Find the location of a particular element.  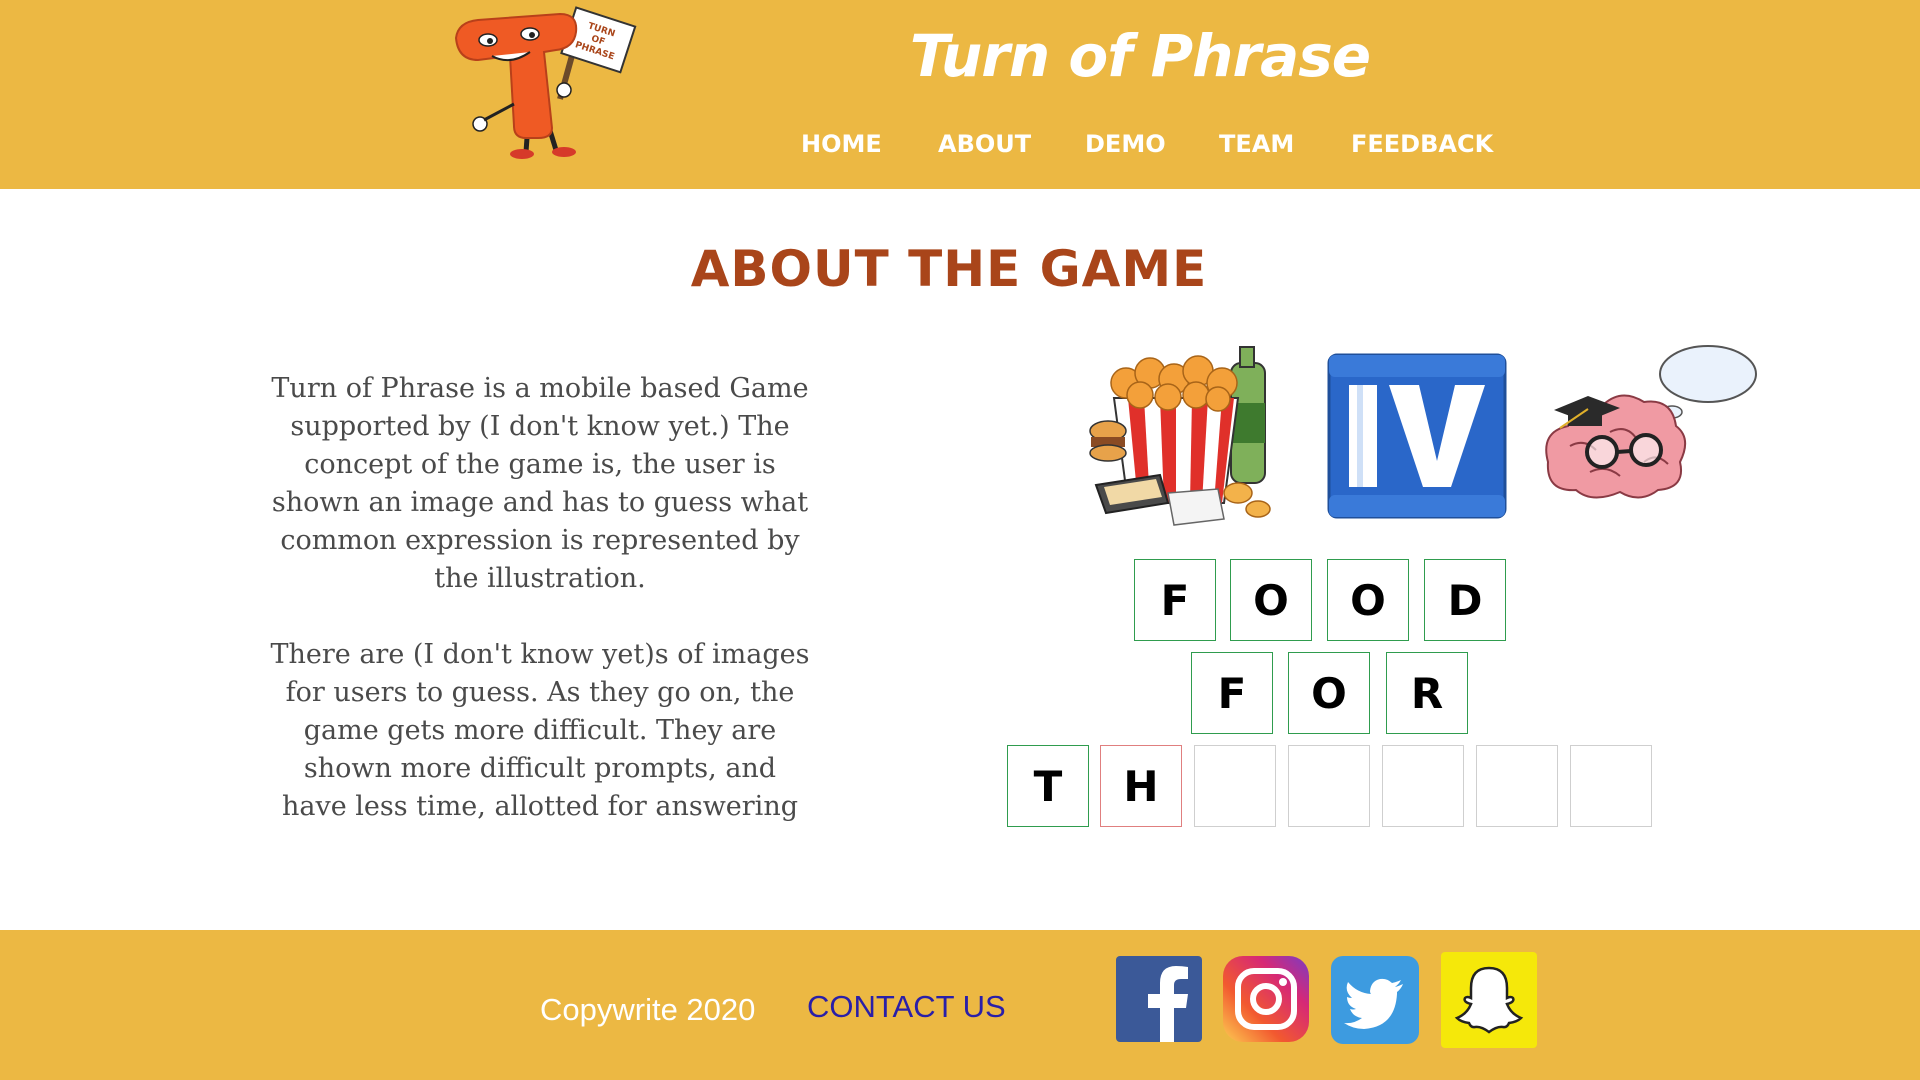

site-footer: Copywrite 2020 CONTACT US is located at coordinates (960, 1005).